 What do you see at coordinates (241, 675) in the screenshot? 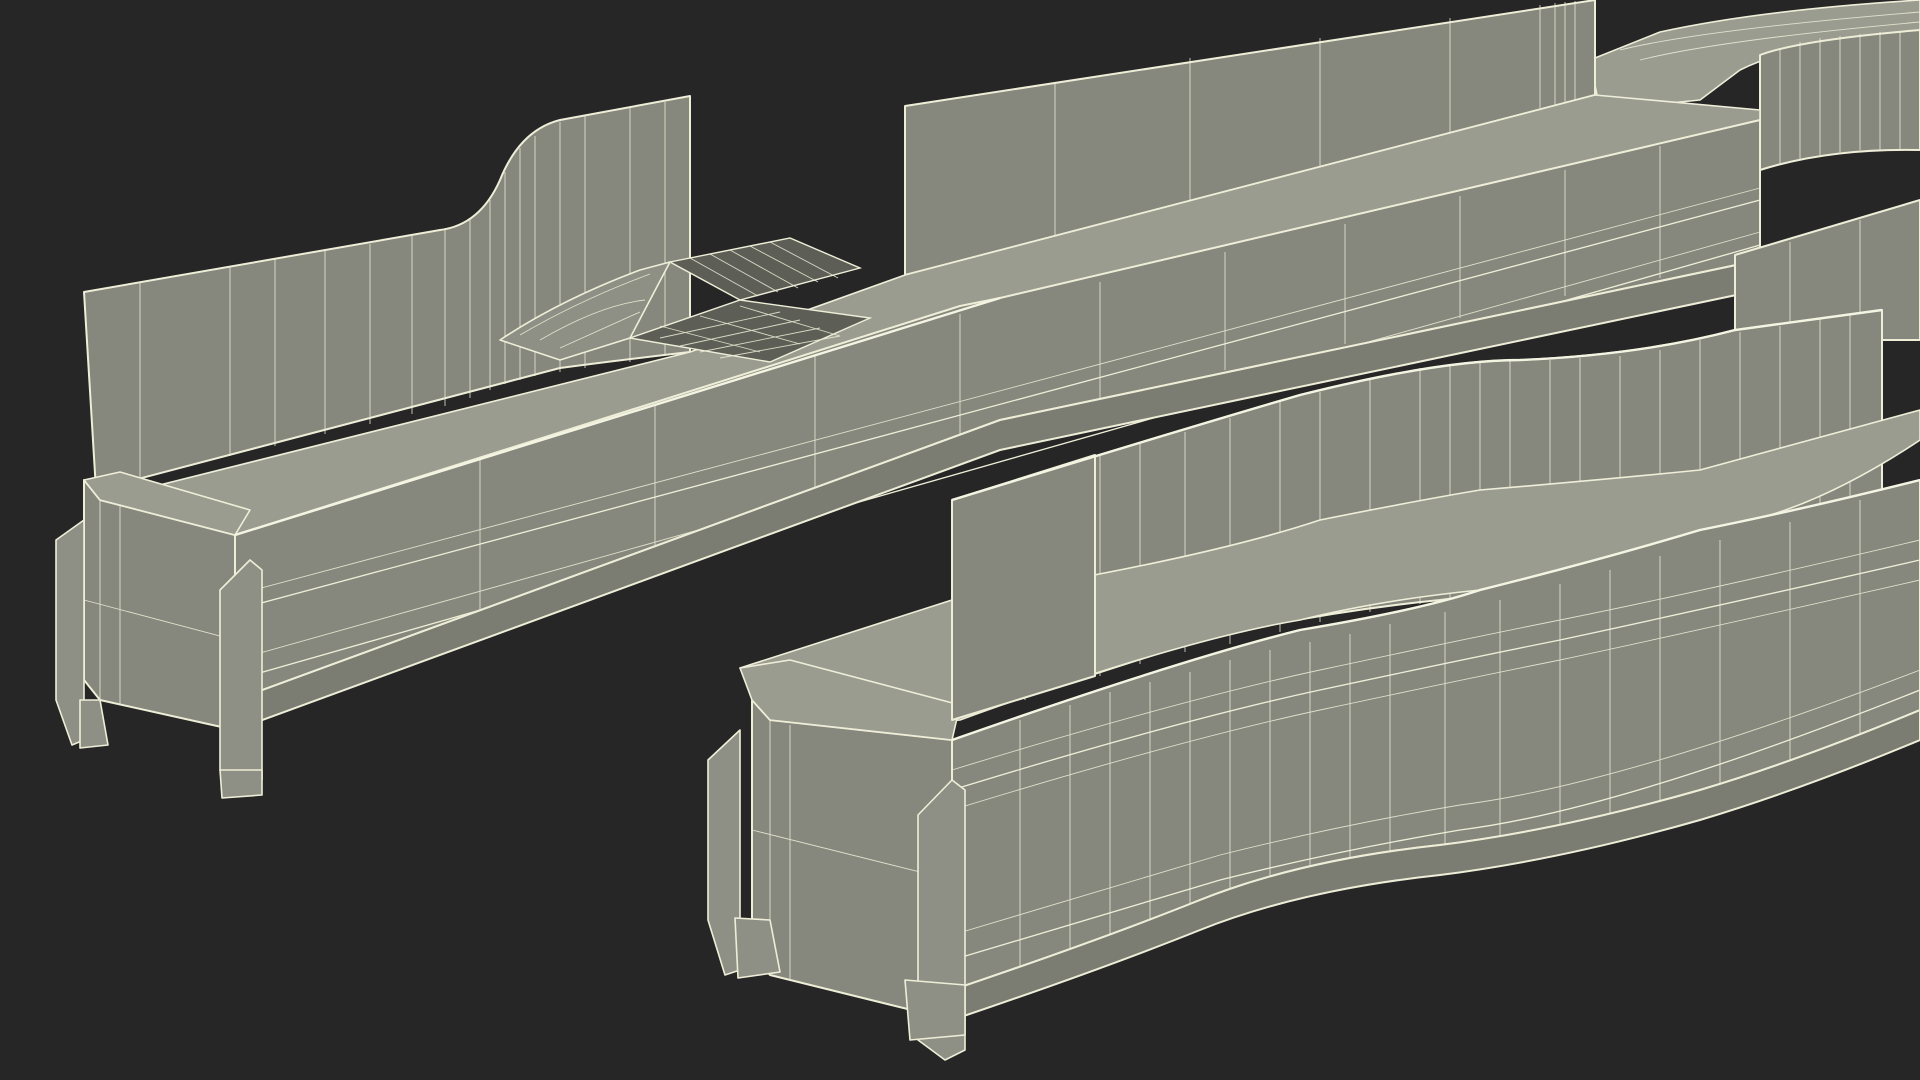
I see `rear-end-bracket-right` at bounding box center [241, 675].